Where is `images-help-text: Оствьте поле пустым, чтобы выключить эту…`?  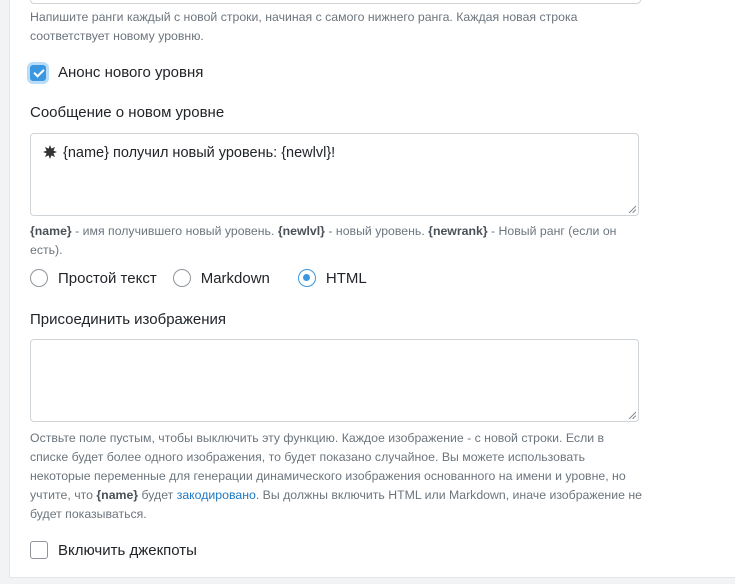 images-help-text: Оствьте поле пустым, чтобы выключить эту… is located at coordinates (337, 476).